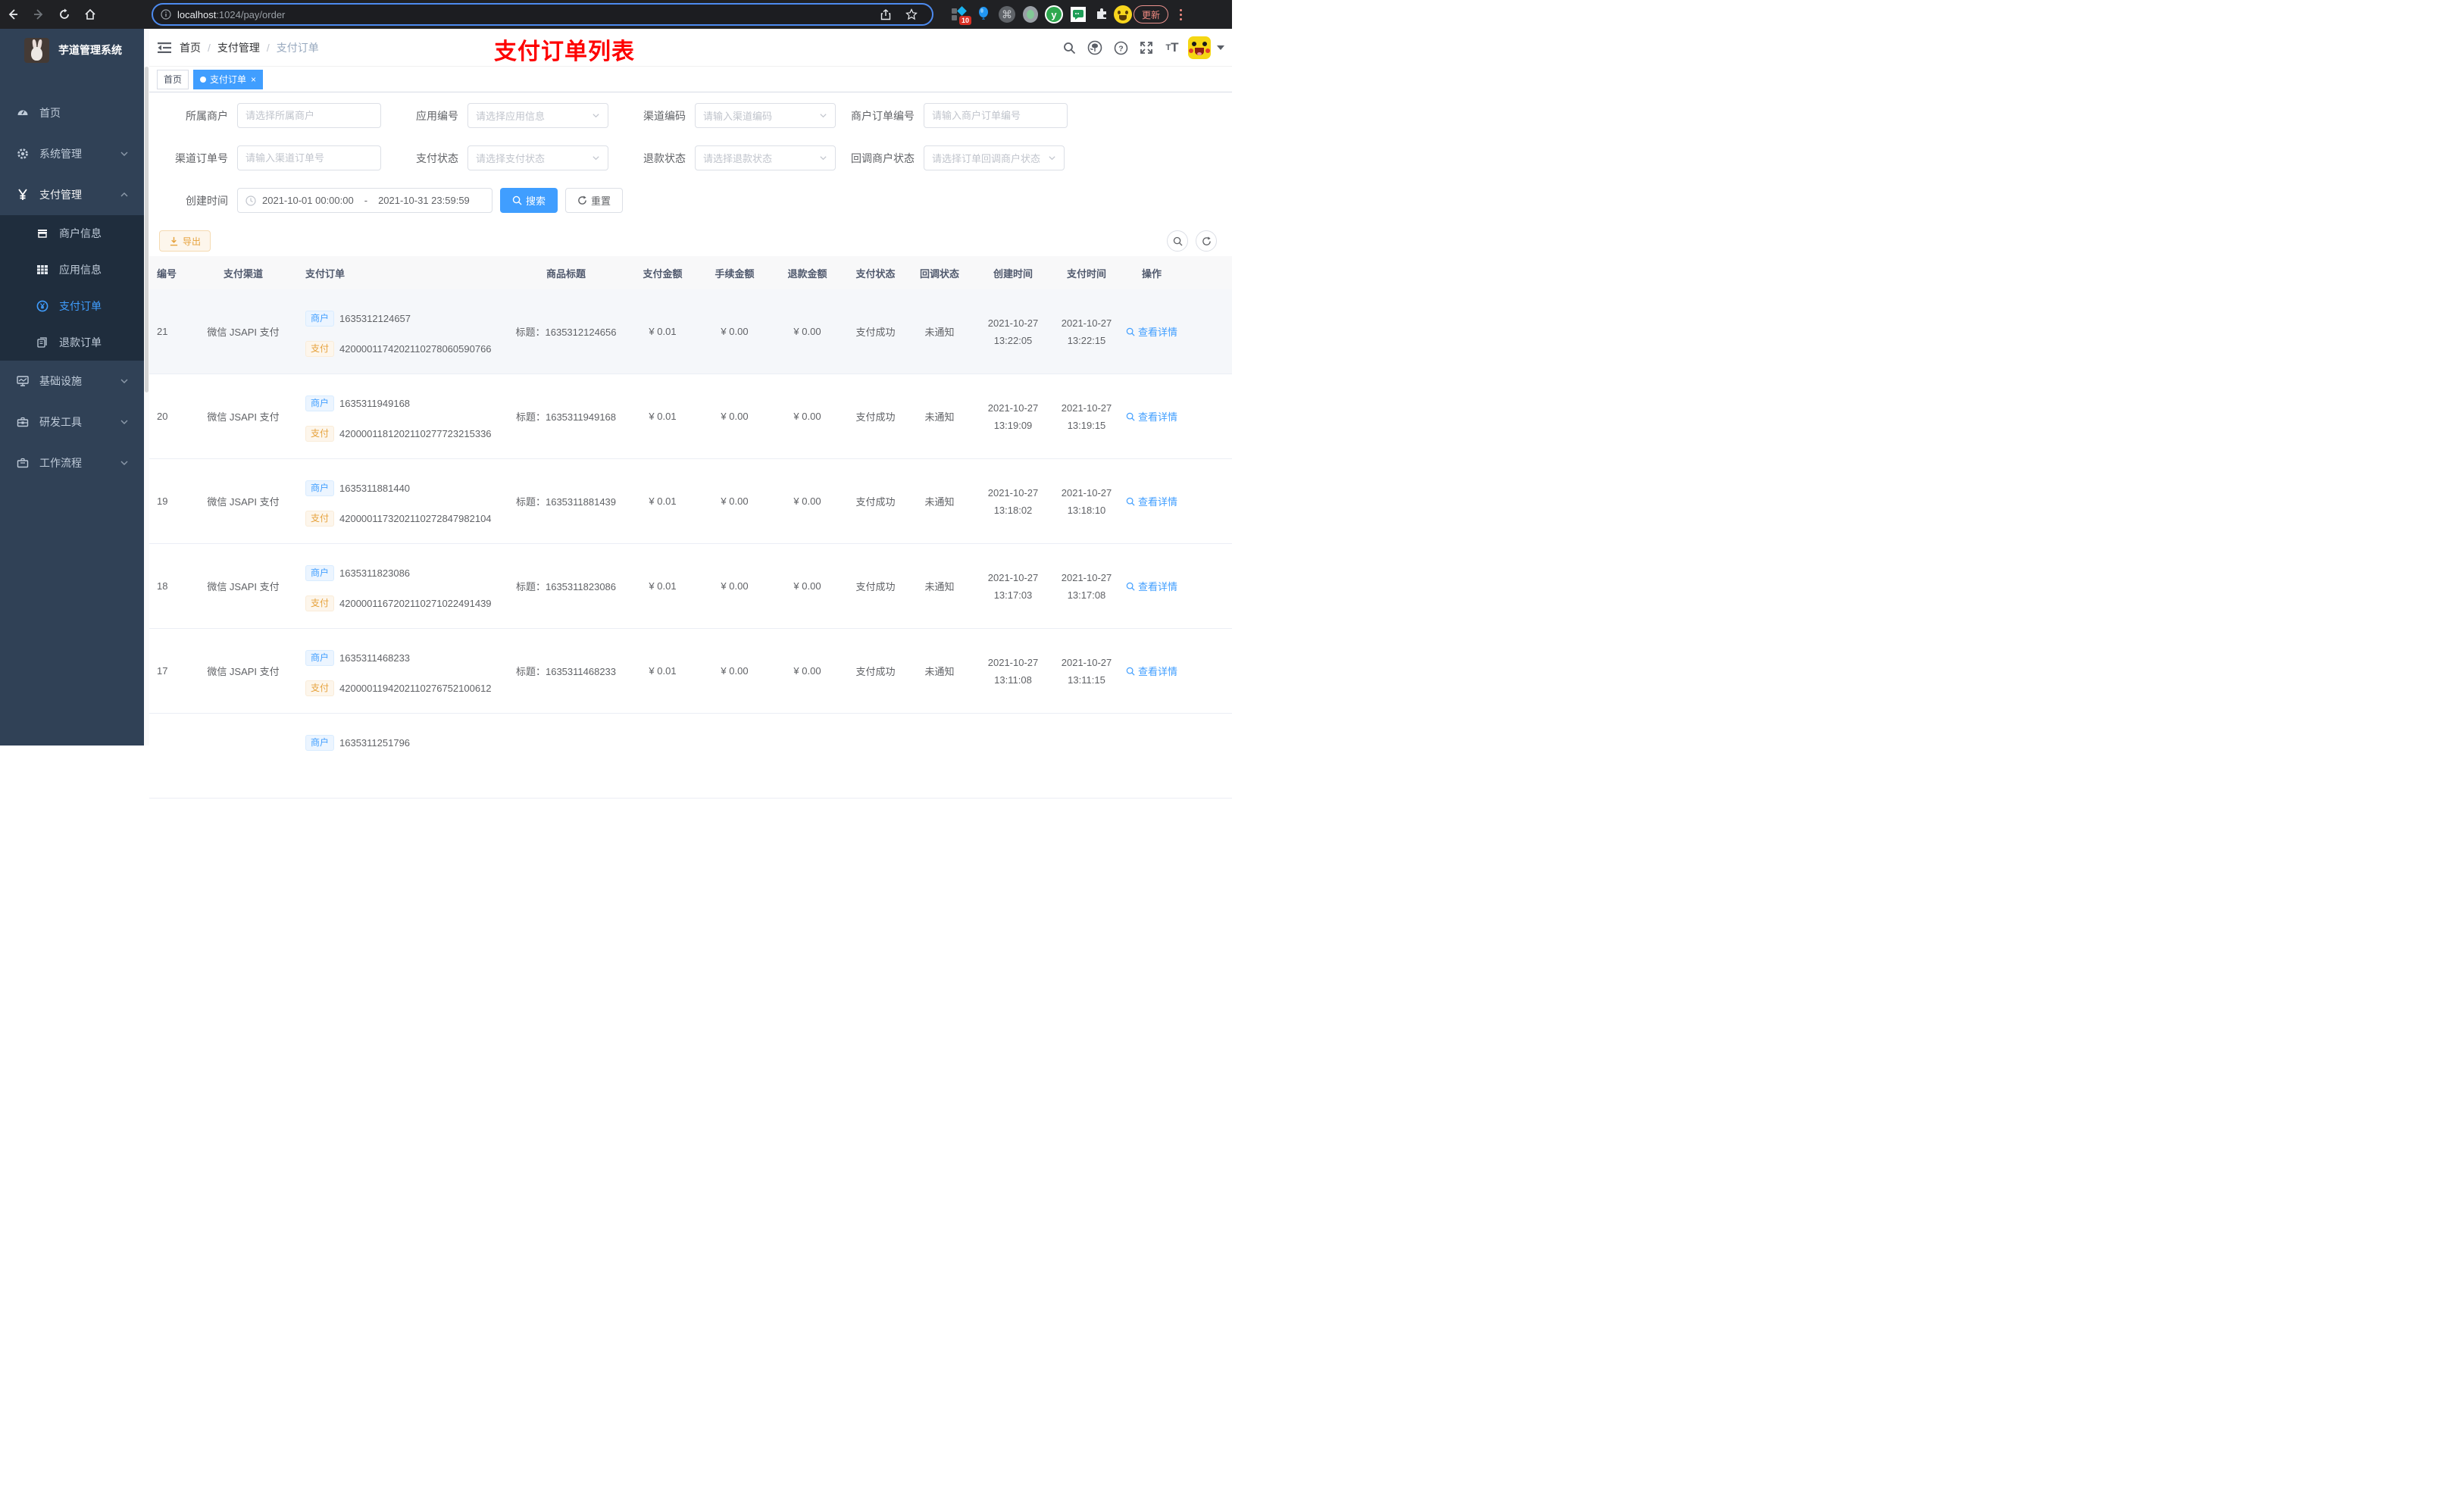  I want to click on cell-id: 17, so click(162, 671).